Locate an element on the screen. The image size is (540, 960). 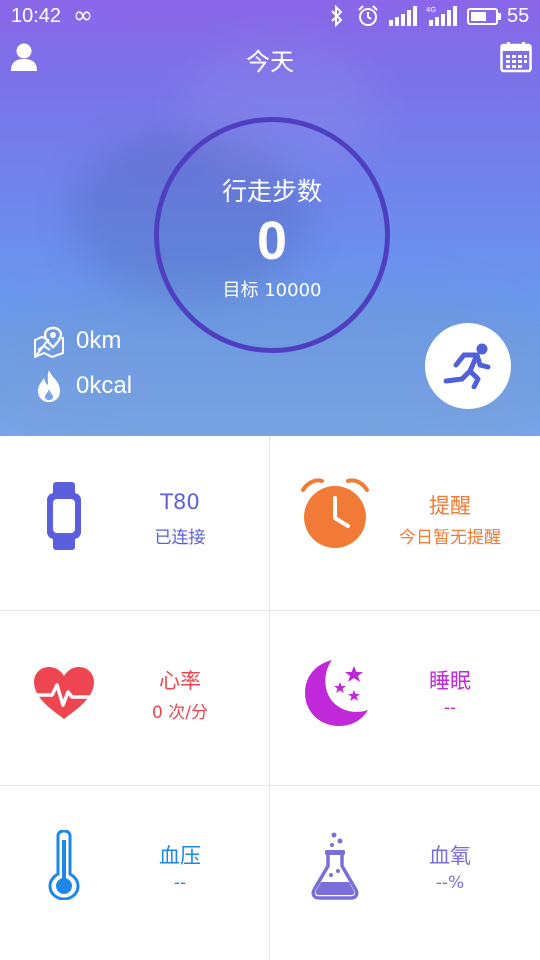
steps-label: 行走步数 is located at coordinates (271, 191).